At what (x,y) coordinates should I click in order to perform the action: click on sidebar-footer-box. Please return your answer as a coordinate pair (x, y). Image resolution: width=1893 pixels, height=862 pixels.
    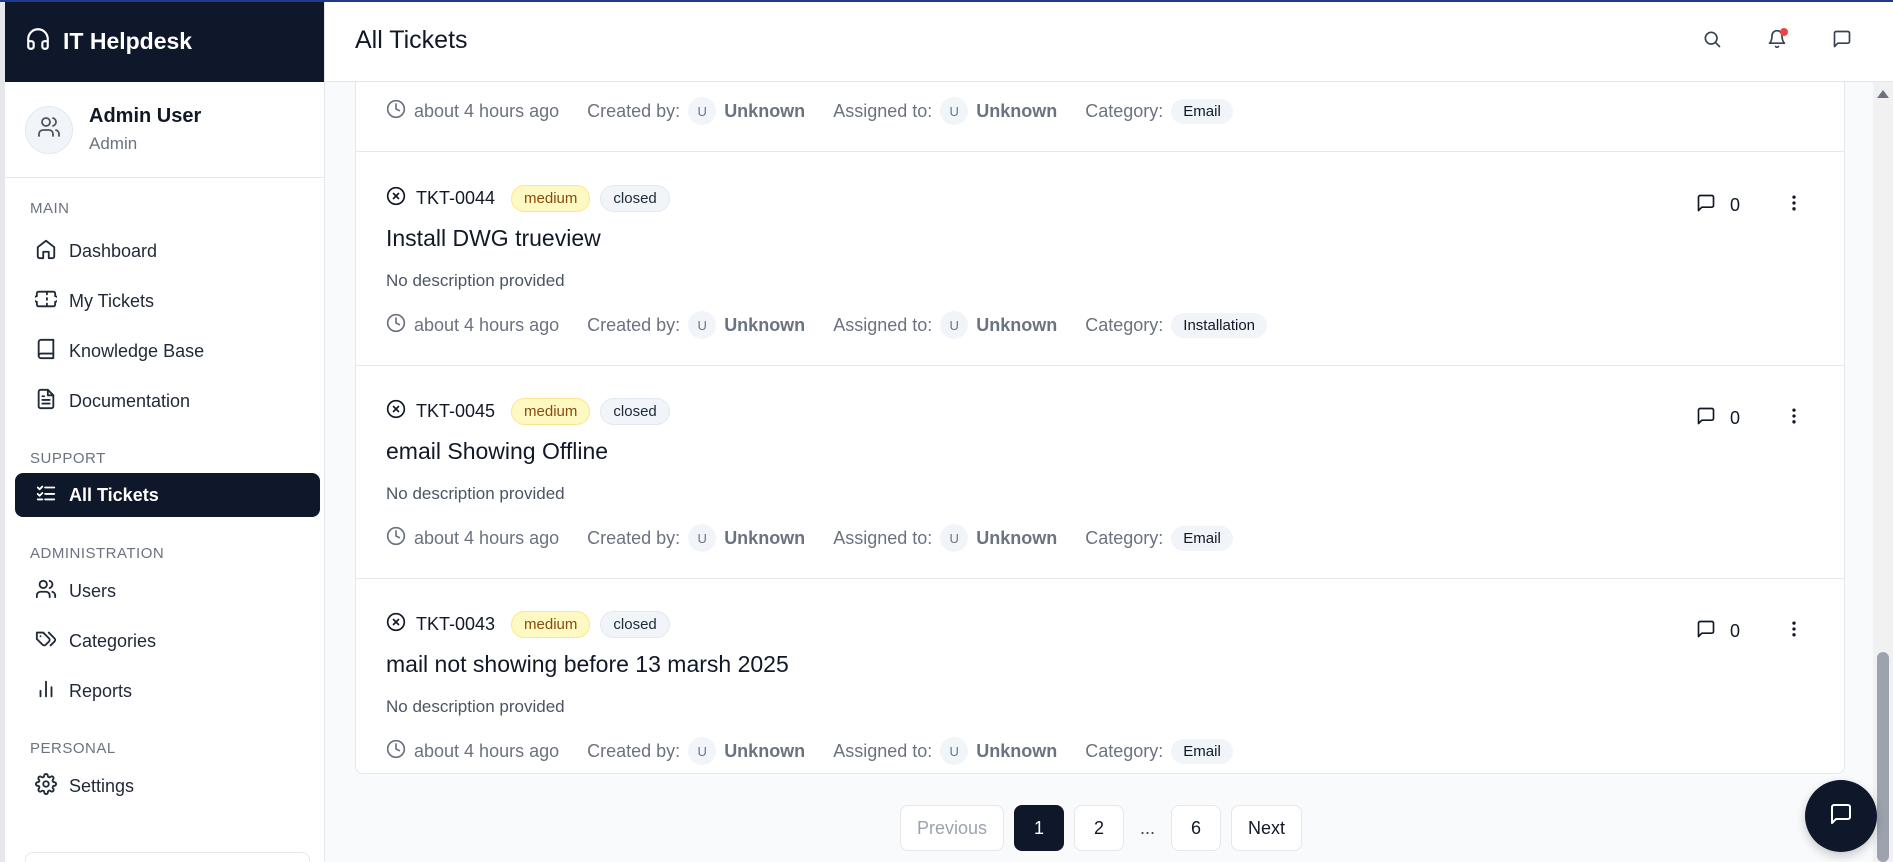
    Looking at the image, I should click on (167, 857).